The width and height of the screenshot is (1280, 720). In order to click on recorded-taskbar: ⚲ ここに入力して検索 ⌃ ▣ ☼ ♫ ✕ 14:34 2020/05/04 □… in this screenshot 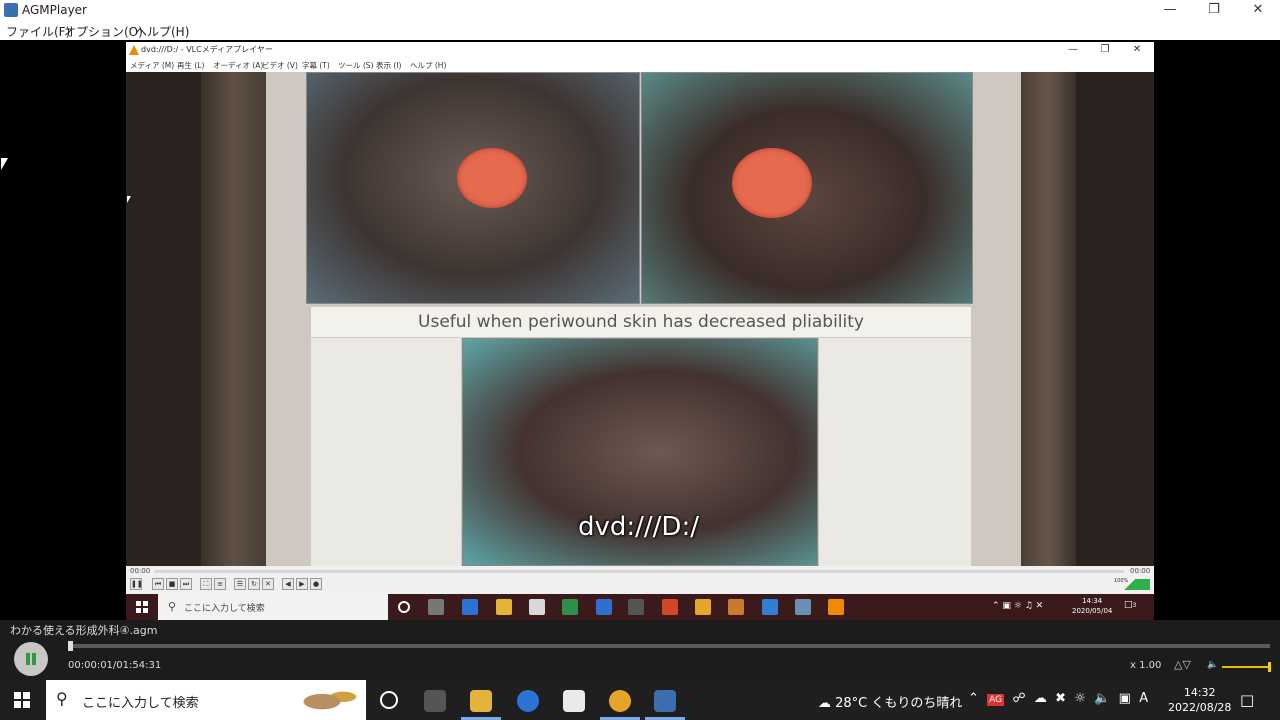, I will do `click(640, 607)`.